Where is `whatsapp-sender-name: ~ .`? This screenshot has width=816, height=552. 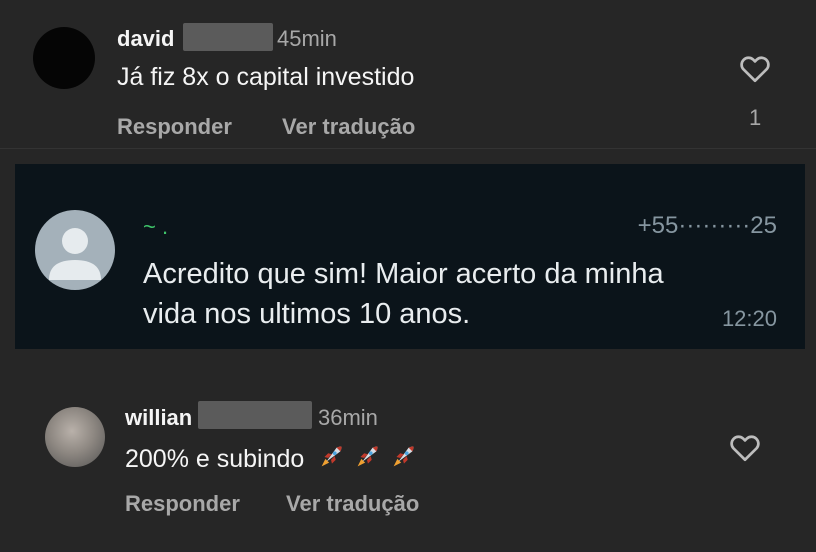
whatsapp-sender-name: ~ . is located at coordinates (156, 226).